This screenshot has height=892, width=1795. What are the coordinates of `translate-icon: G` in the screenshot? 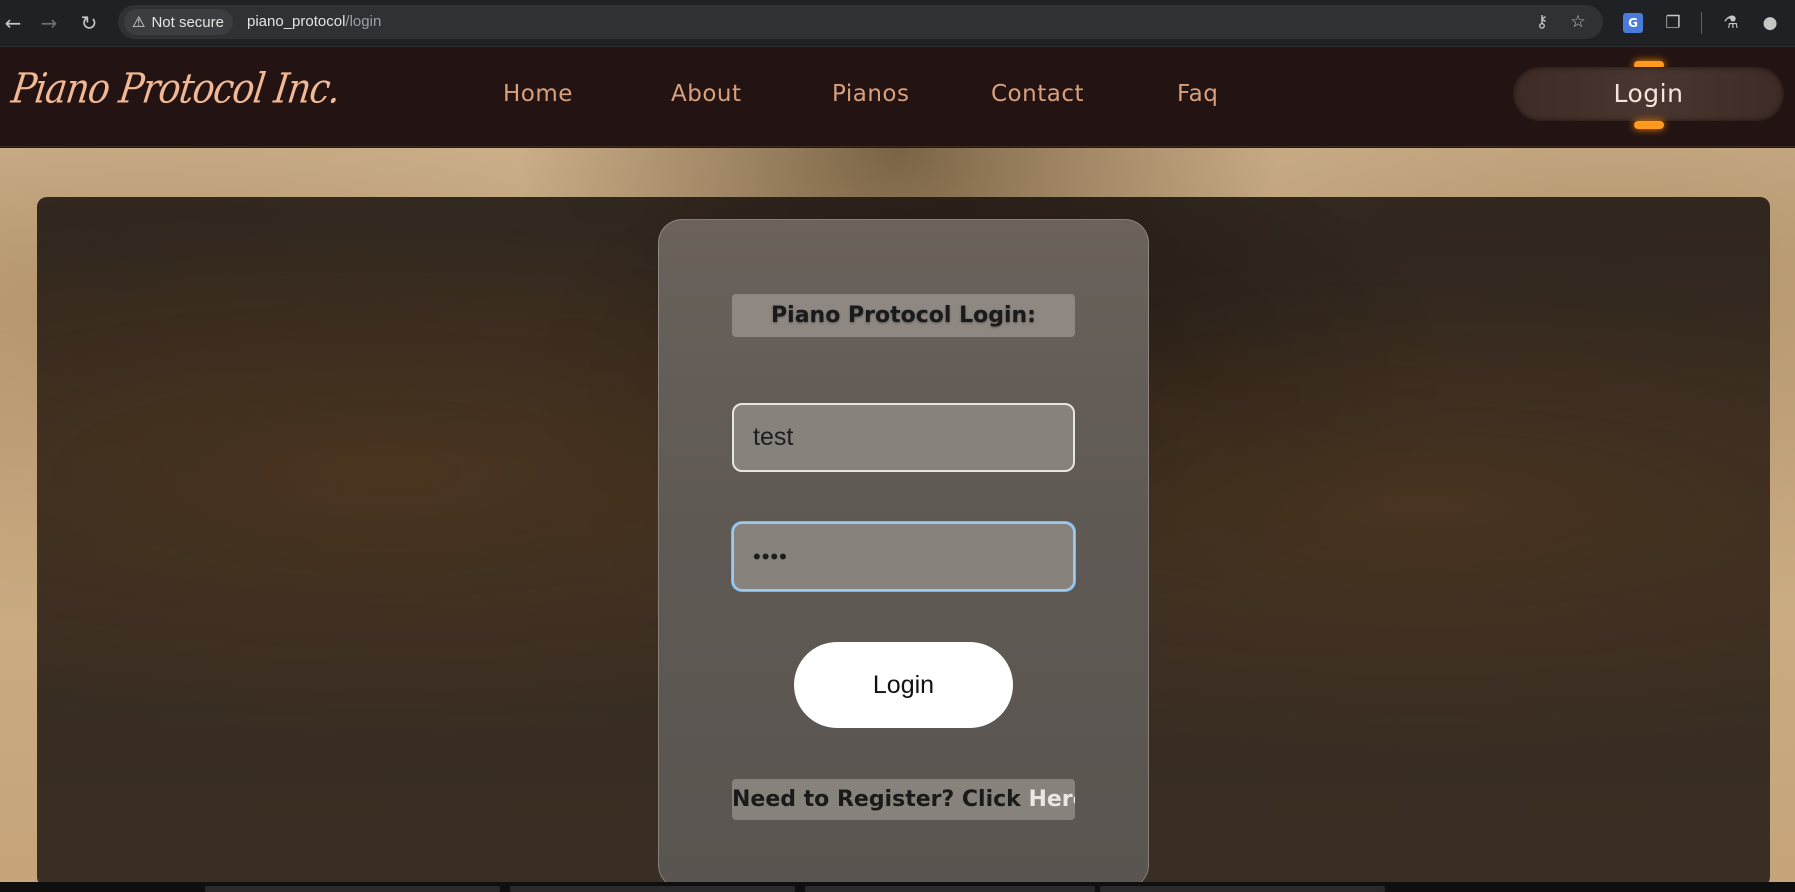 It's located at (1633, 23).